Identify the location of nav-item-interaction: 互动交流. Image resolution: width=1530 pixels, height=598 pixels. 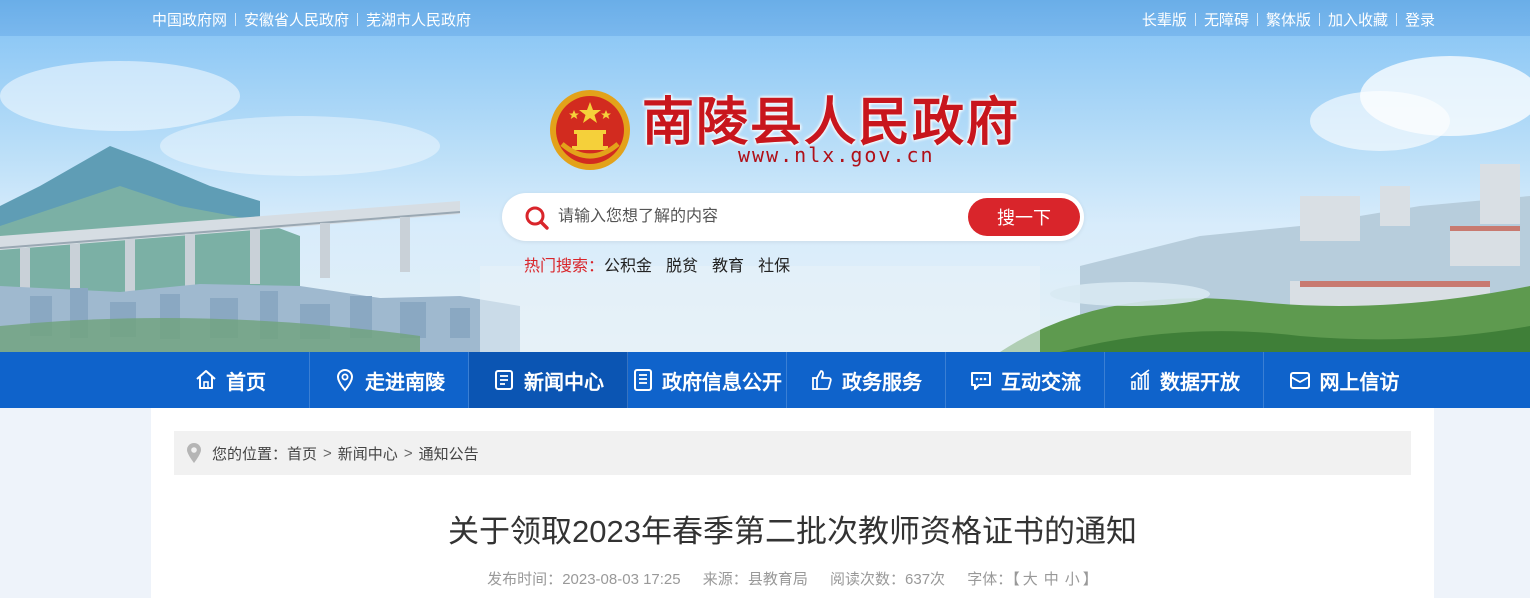
(1025, 380).